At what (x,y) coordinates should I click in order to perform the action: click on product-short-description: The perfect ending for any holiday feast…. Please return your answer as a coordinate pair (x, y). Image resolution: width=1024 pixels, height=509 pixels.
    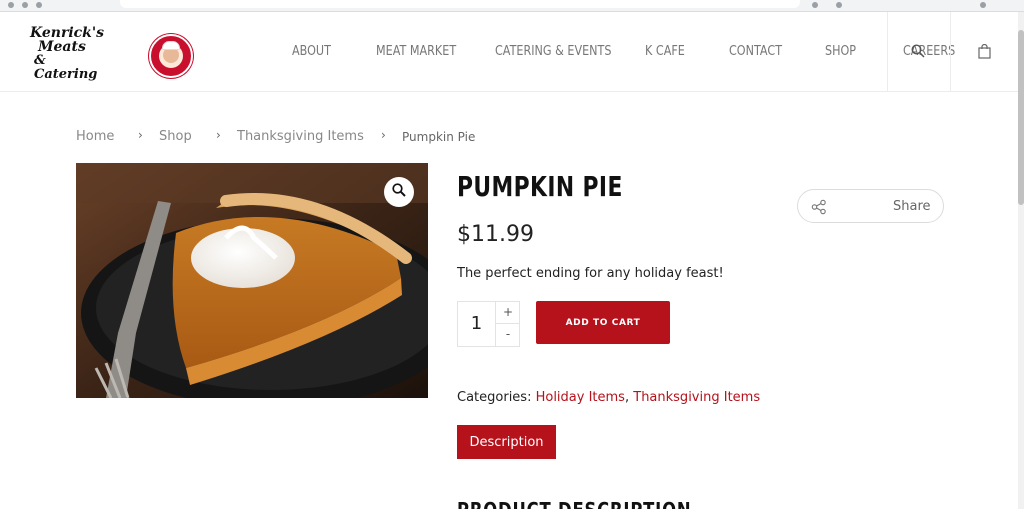
    Looking at the image, I should click on (590, 273).